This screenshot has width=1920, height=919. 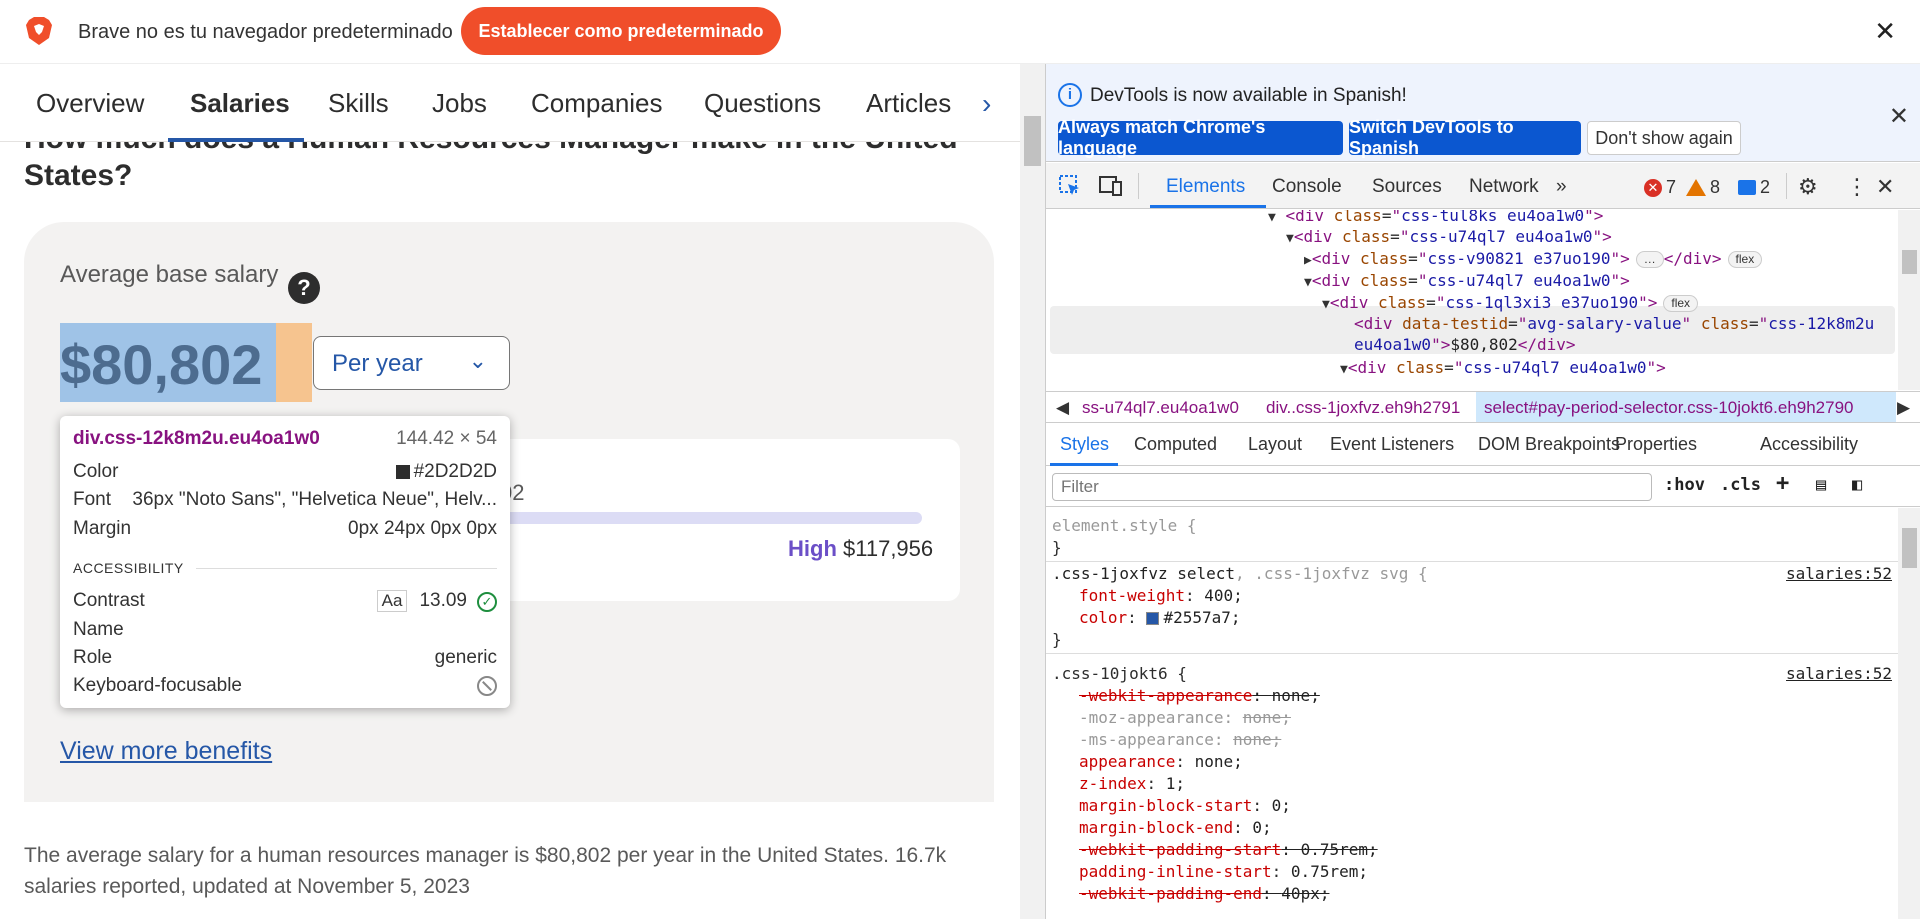 What do you see at coordinates (1809, 444) in the screenshot?
I see `tab-accessibility: Accessibility` at bounding box center [1809, 444].